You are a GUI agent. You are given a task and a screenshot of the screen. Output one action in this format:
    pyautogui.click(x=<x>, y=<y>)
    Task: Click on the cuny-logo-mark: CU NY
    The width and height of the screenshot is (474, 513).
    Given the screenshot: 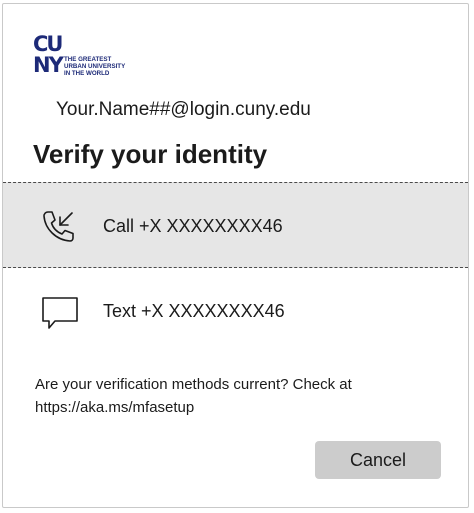 What is the action you would take?
    pyautogui.click(x=48, y=56)
    